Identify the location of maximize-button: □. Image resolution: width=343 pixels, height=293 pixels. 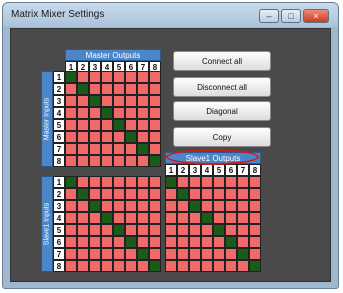
(291, 16).